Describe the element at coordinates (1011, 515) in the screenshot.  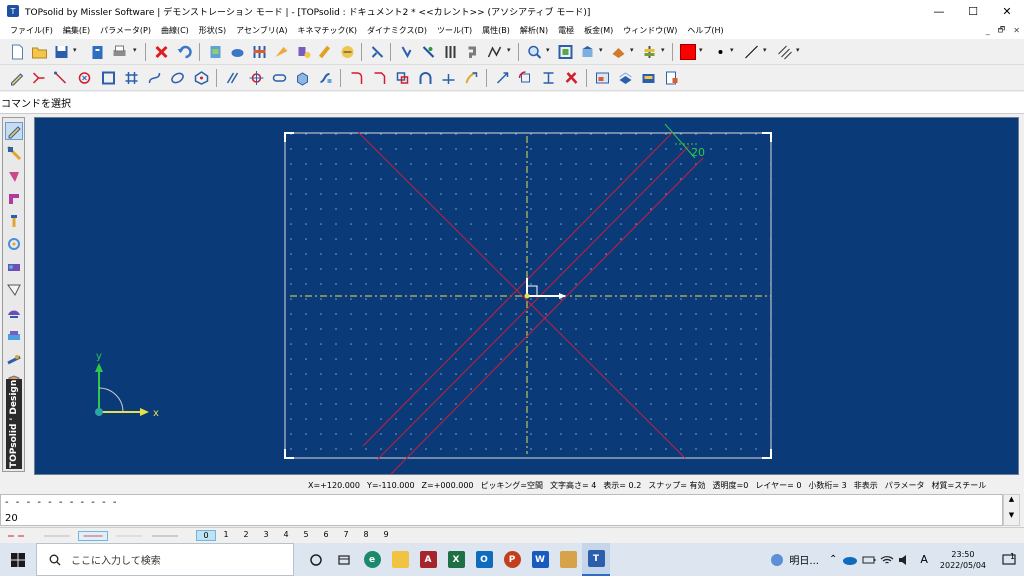
I see `scroll-down-icon: ▼` at that location.